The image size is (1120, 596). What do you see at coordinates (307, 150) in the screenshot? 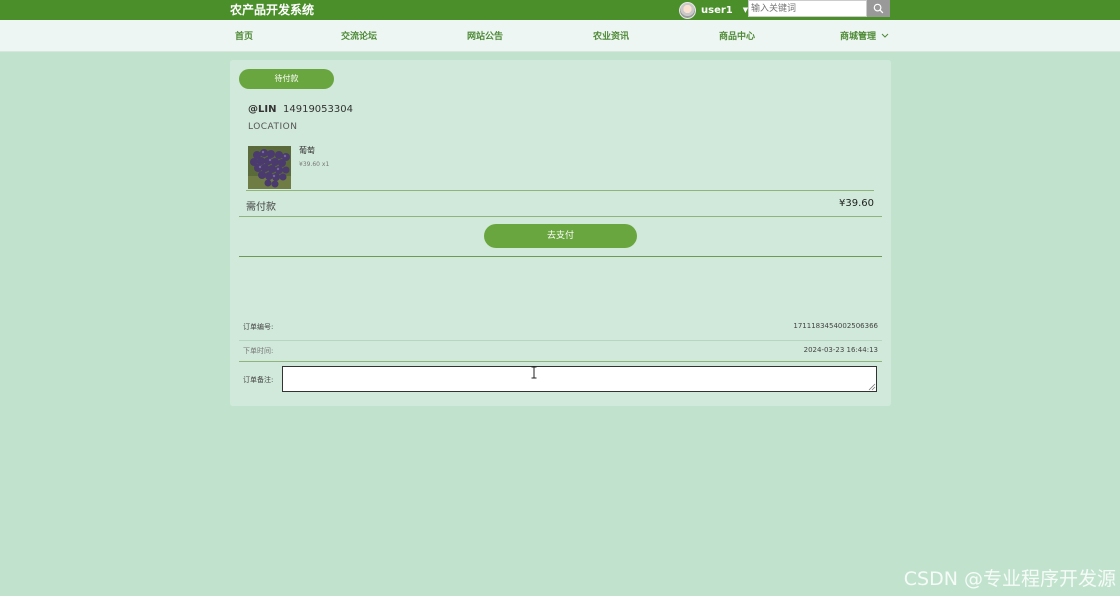
I see `product-name: 葡萄` at bounding box center [307, 150].